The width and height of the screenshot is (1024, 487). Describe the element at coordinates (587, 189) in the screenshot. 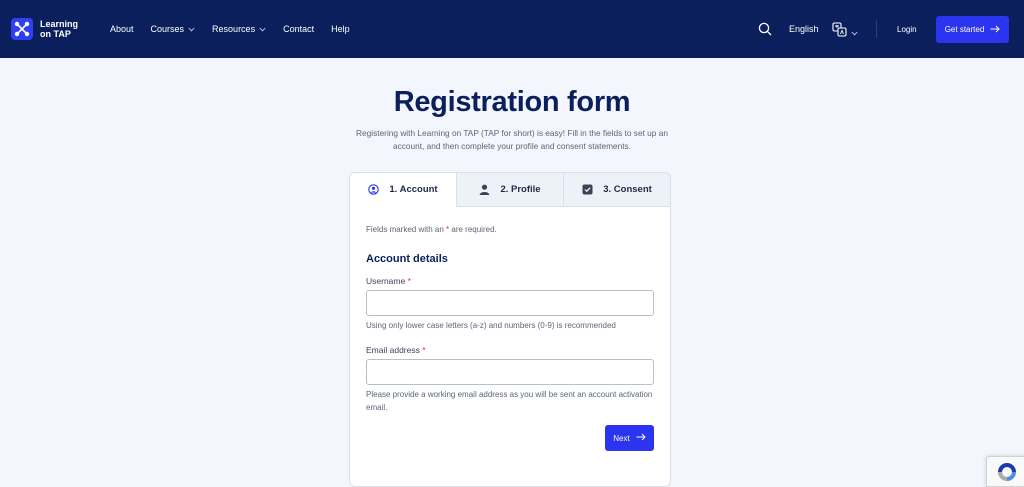

I see `checkbox-icon` at that location.